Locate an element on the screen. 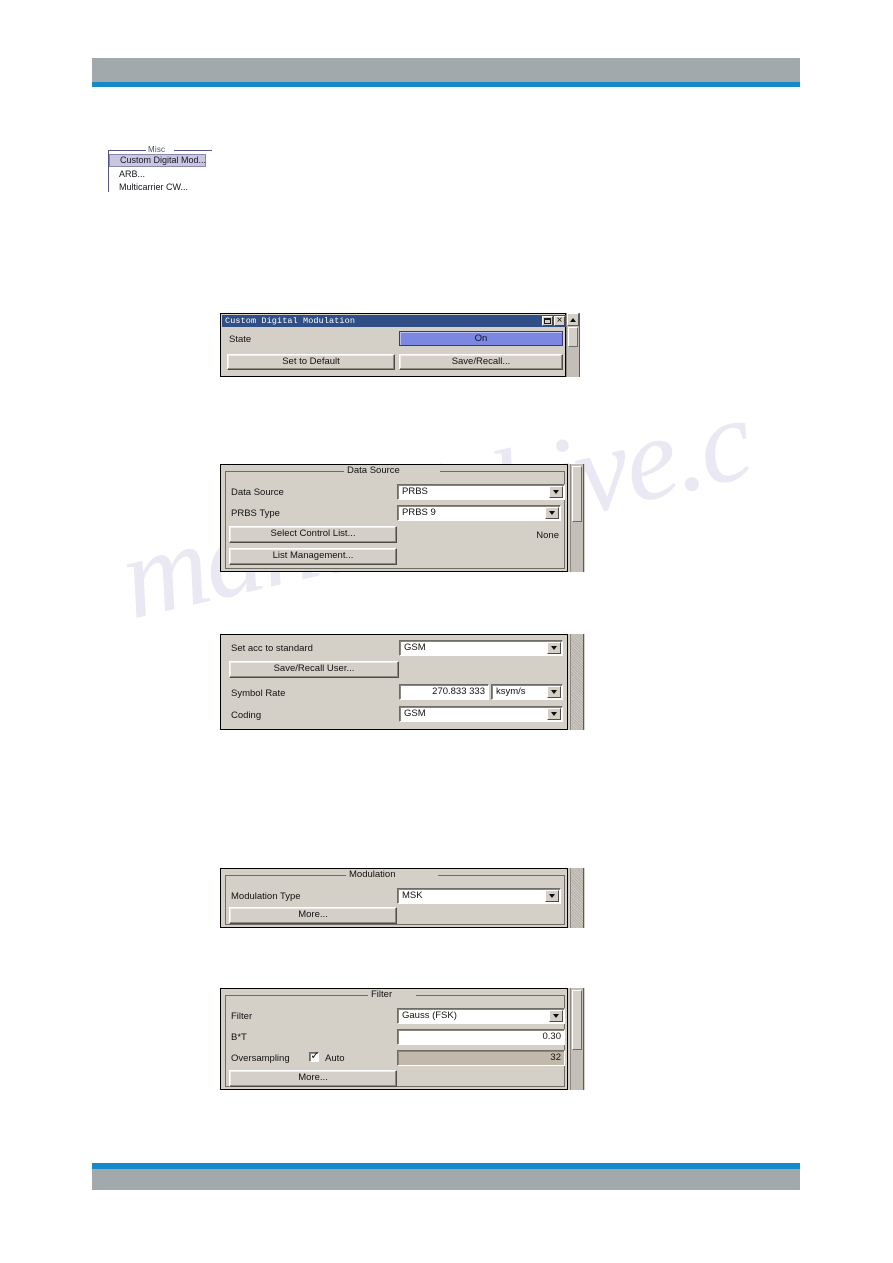 This screenshot has width=893, height=1263. prbs-type-combo: PRBS 9 is located at coordinates (479, 513).